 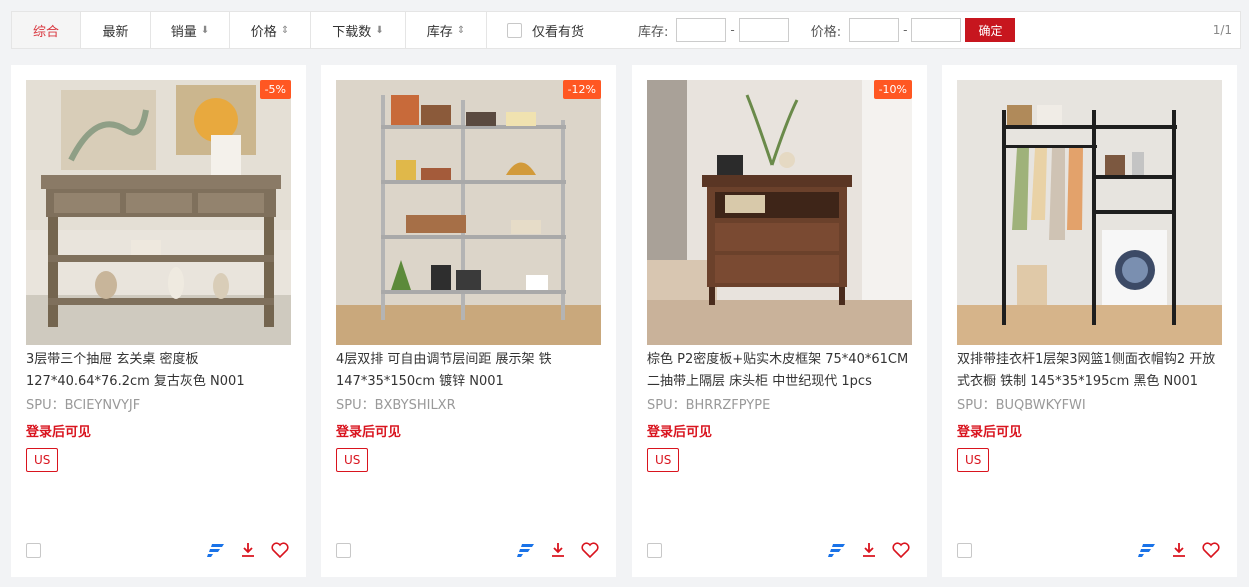 What do you see at coordinates (83, 405) in the screenshot?
I see `product-spu: SPU：BCIEYNVYJF` at bounding box center [83, 405].